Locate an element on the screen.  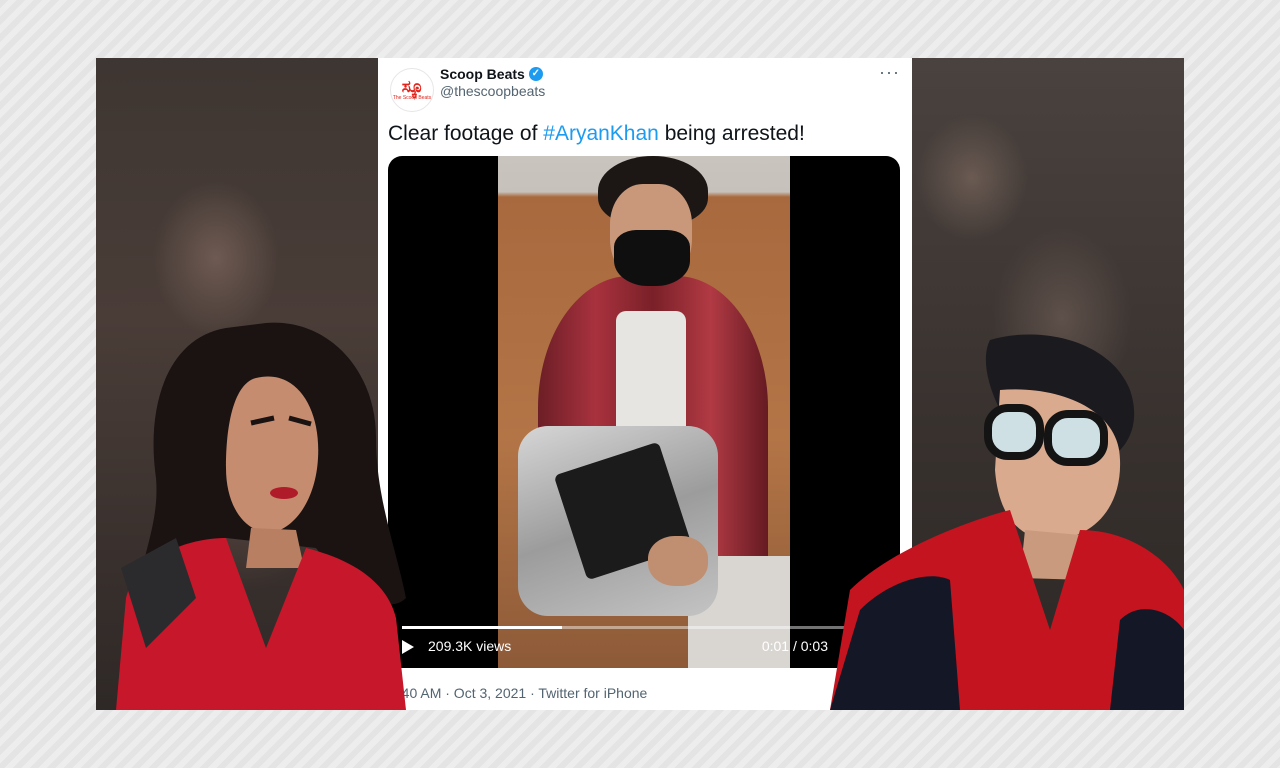
video-subject-hand is located at coordinates (678, 561).